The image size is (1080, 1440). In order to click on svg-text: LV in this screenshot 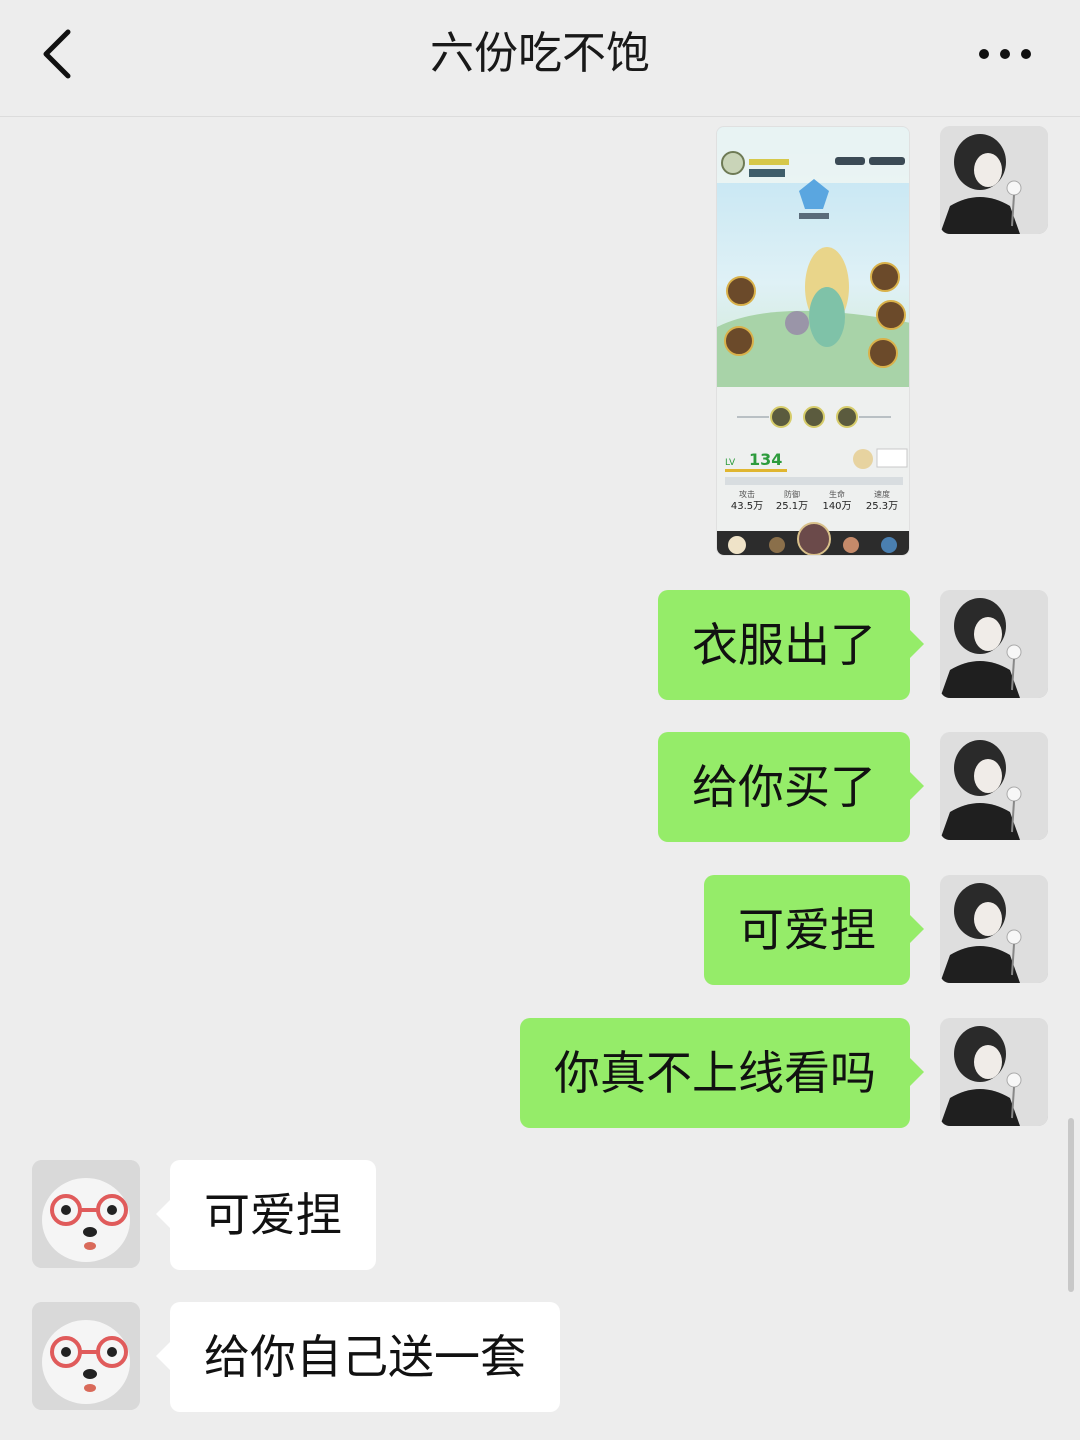, I will do `click(730, 463)`.